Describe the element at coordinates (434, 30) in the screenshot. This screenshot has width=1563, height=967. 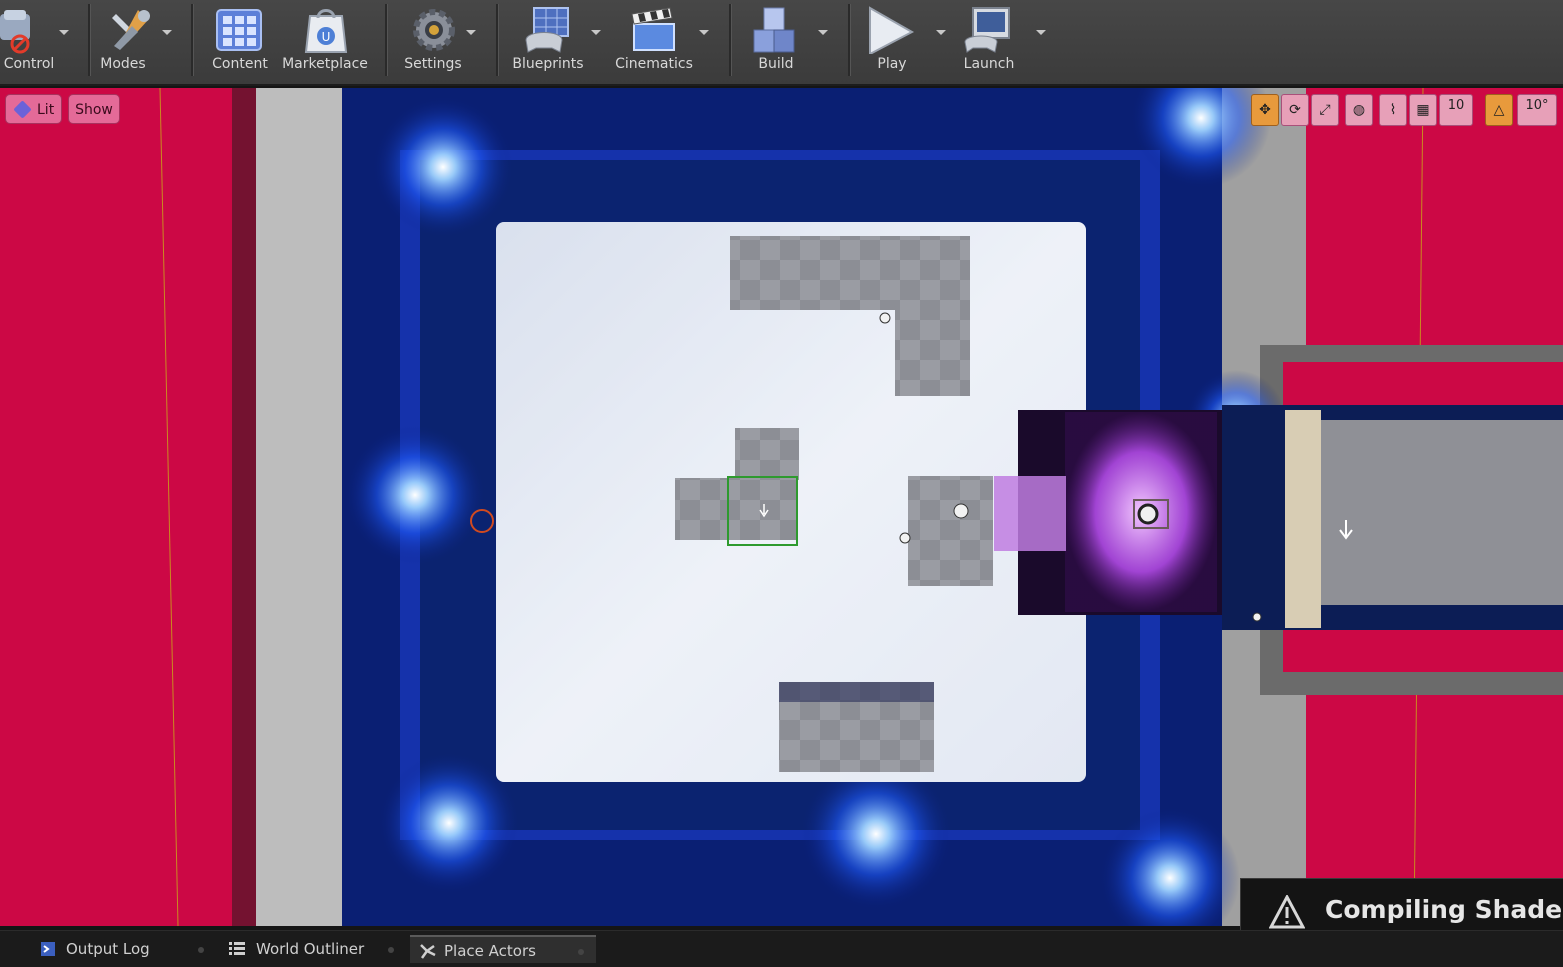
I see `settings-gears-icon` at that location.